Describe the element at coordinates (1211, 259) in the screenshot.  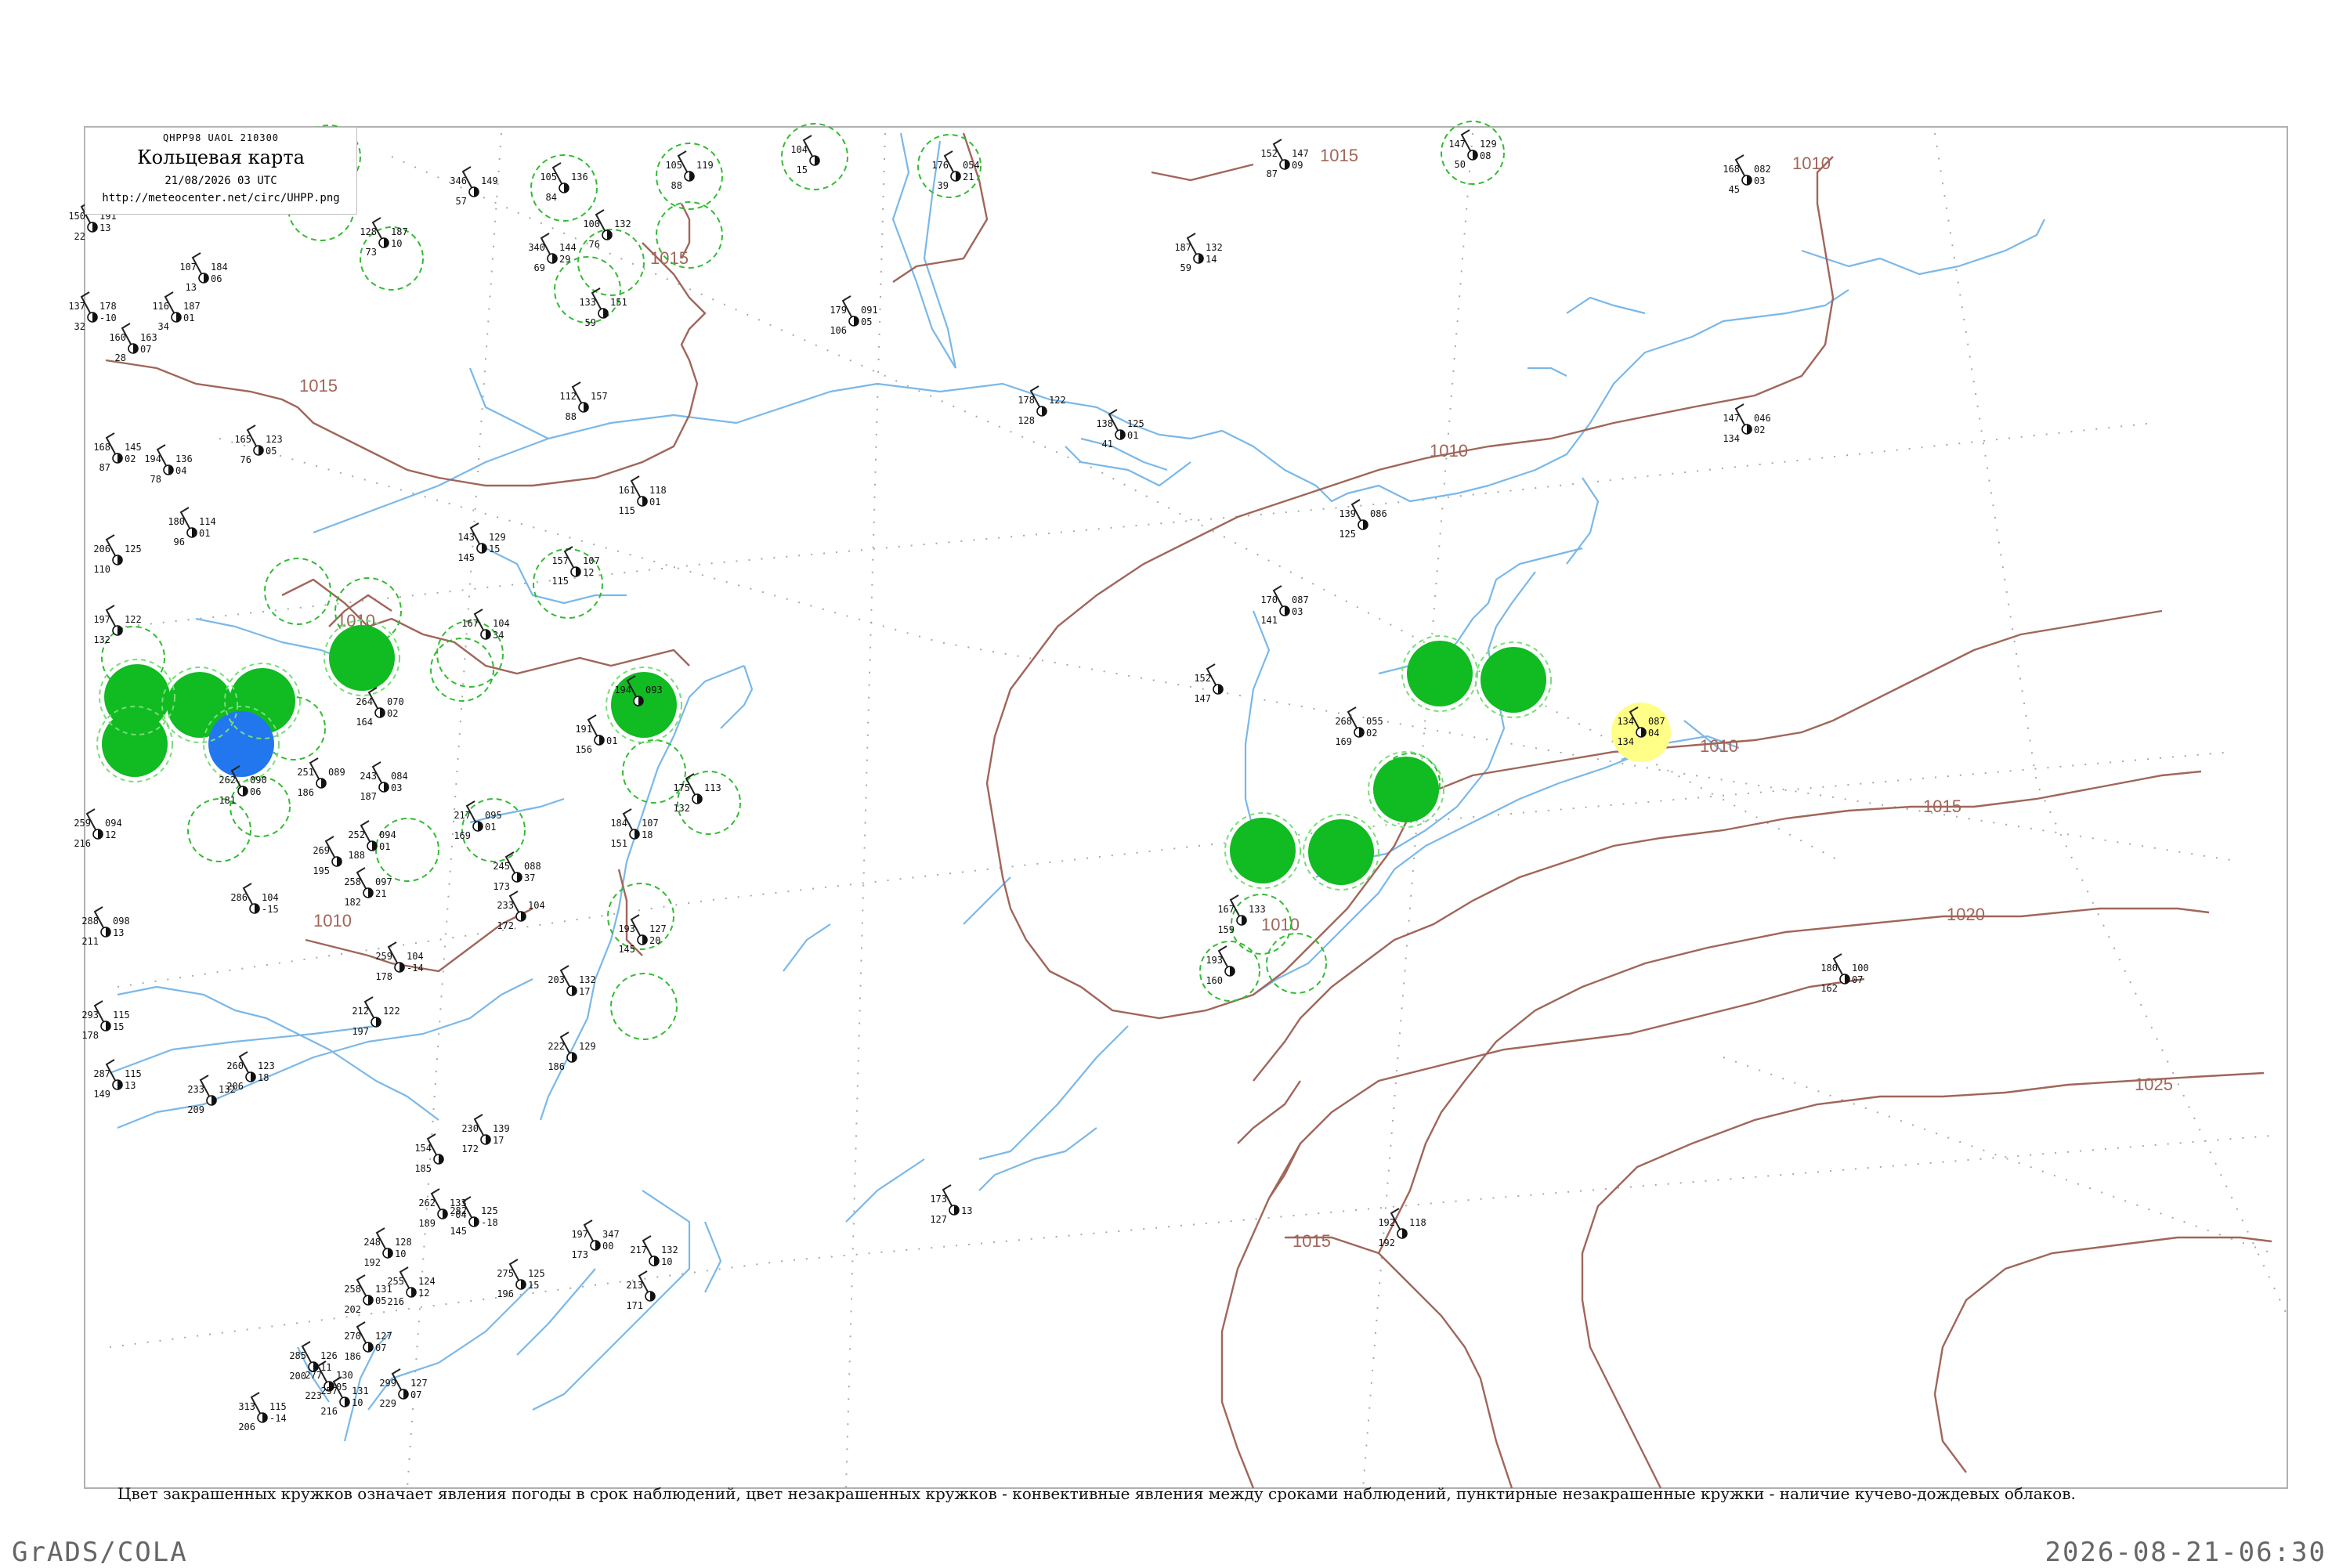
I see `pressure-tendency: 14` at that location.